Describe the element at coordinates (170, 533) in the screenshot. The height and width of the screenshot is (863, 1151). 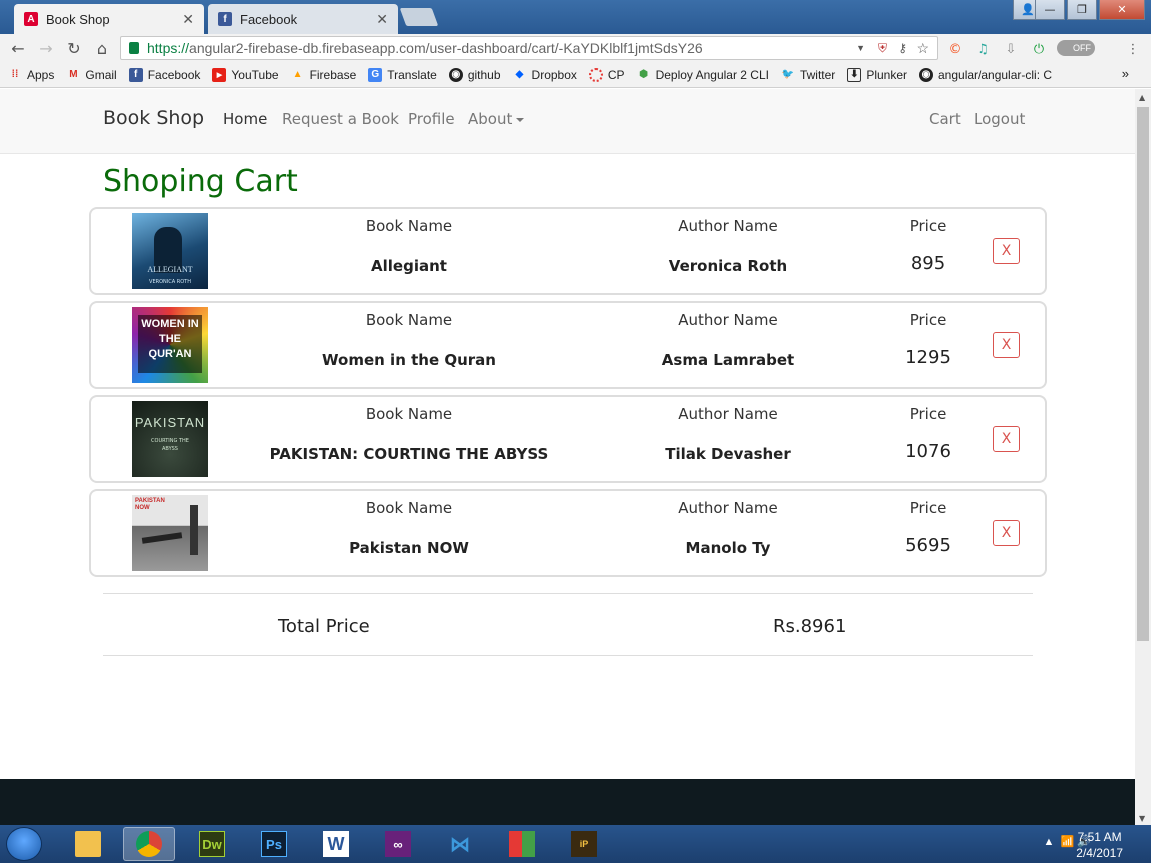
I see `book-cover: PAKISTAN NOW` at that location.